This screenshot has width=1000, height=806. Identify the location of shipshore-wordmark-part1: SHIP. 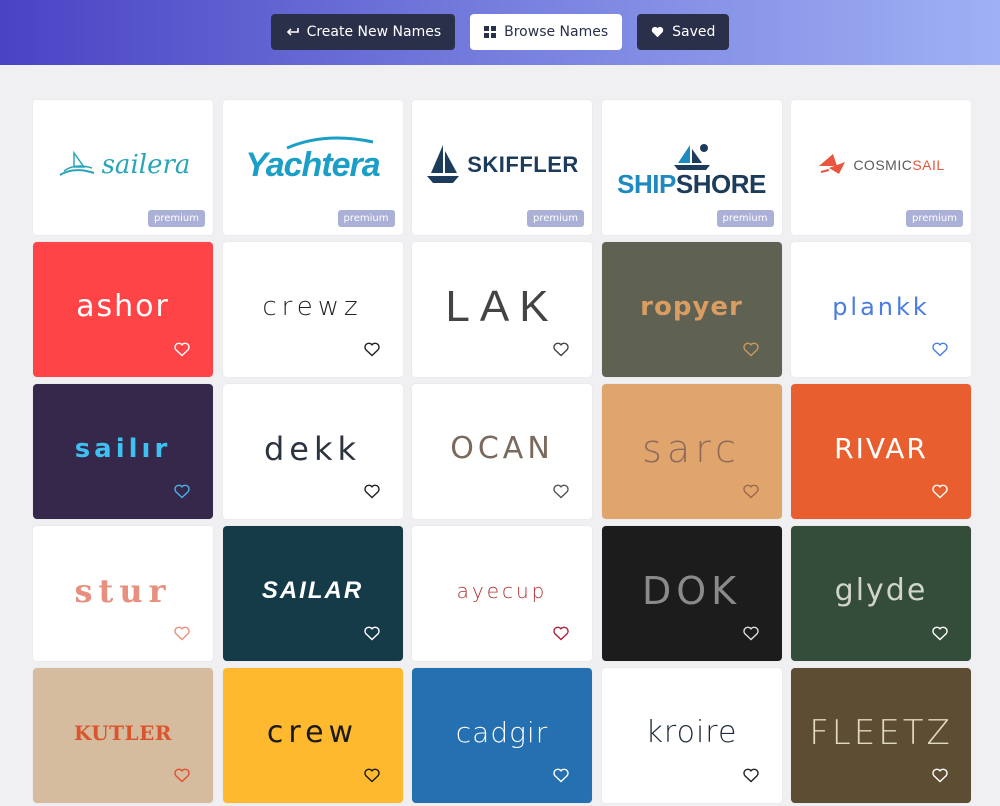
(646, 183).